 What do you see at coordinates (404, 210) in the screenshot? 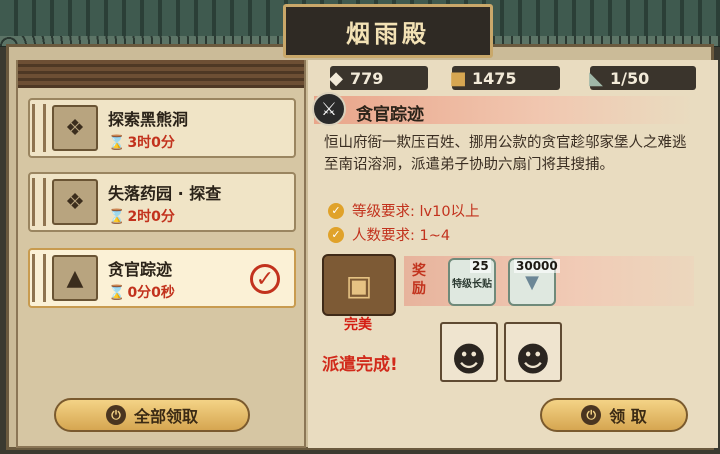
I see `level-requirement: ✓ 等级要求: lv10以上` at bounding box center [404, 210].